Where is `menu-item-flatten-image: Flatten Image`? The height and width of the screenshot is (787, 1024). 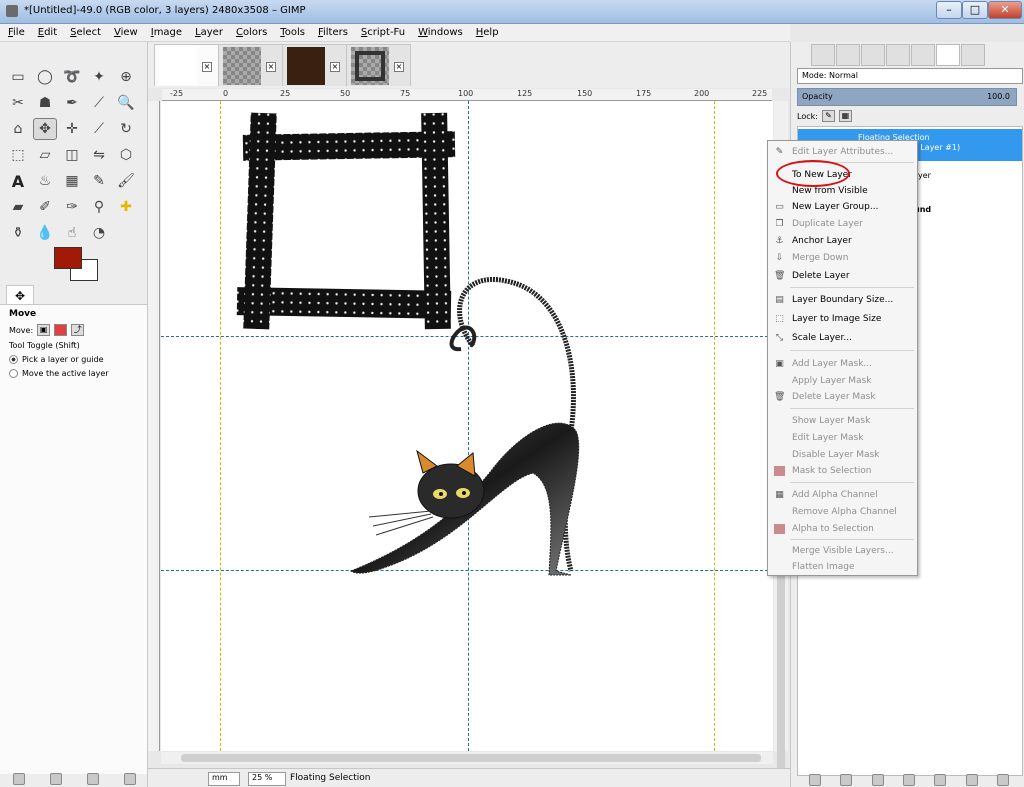
menu-item-flatten-image: Flatten Image is located at coordinates (842, 567).